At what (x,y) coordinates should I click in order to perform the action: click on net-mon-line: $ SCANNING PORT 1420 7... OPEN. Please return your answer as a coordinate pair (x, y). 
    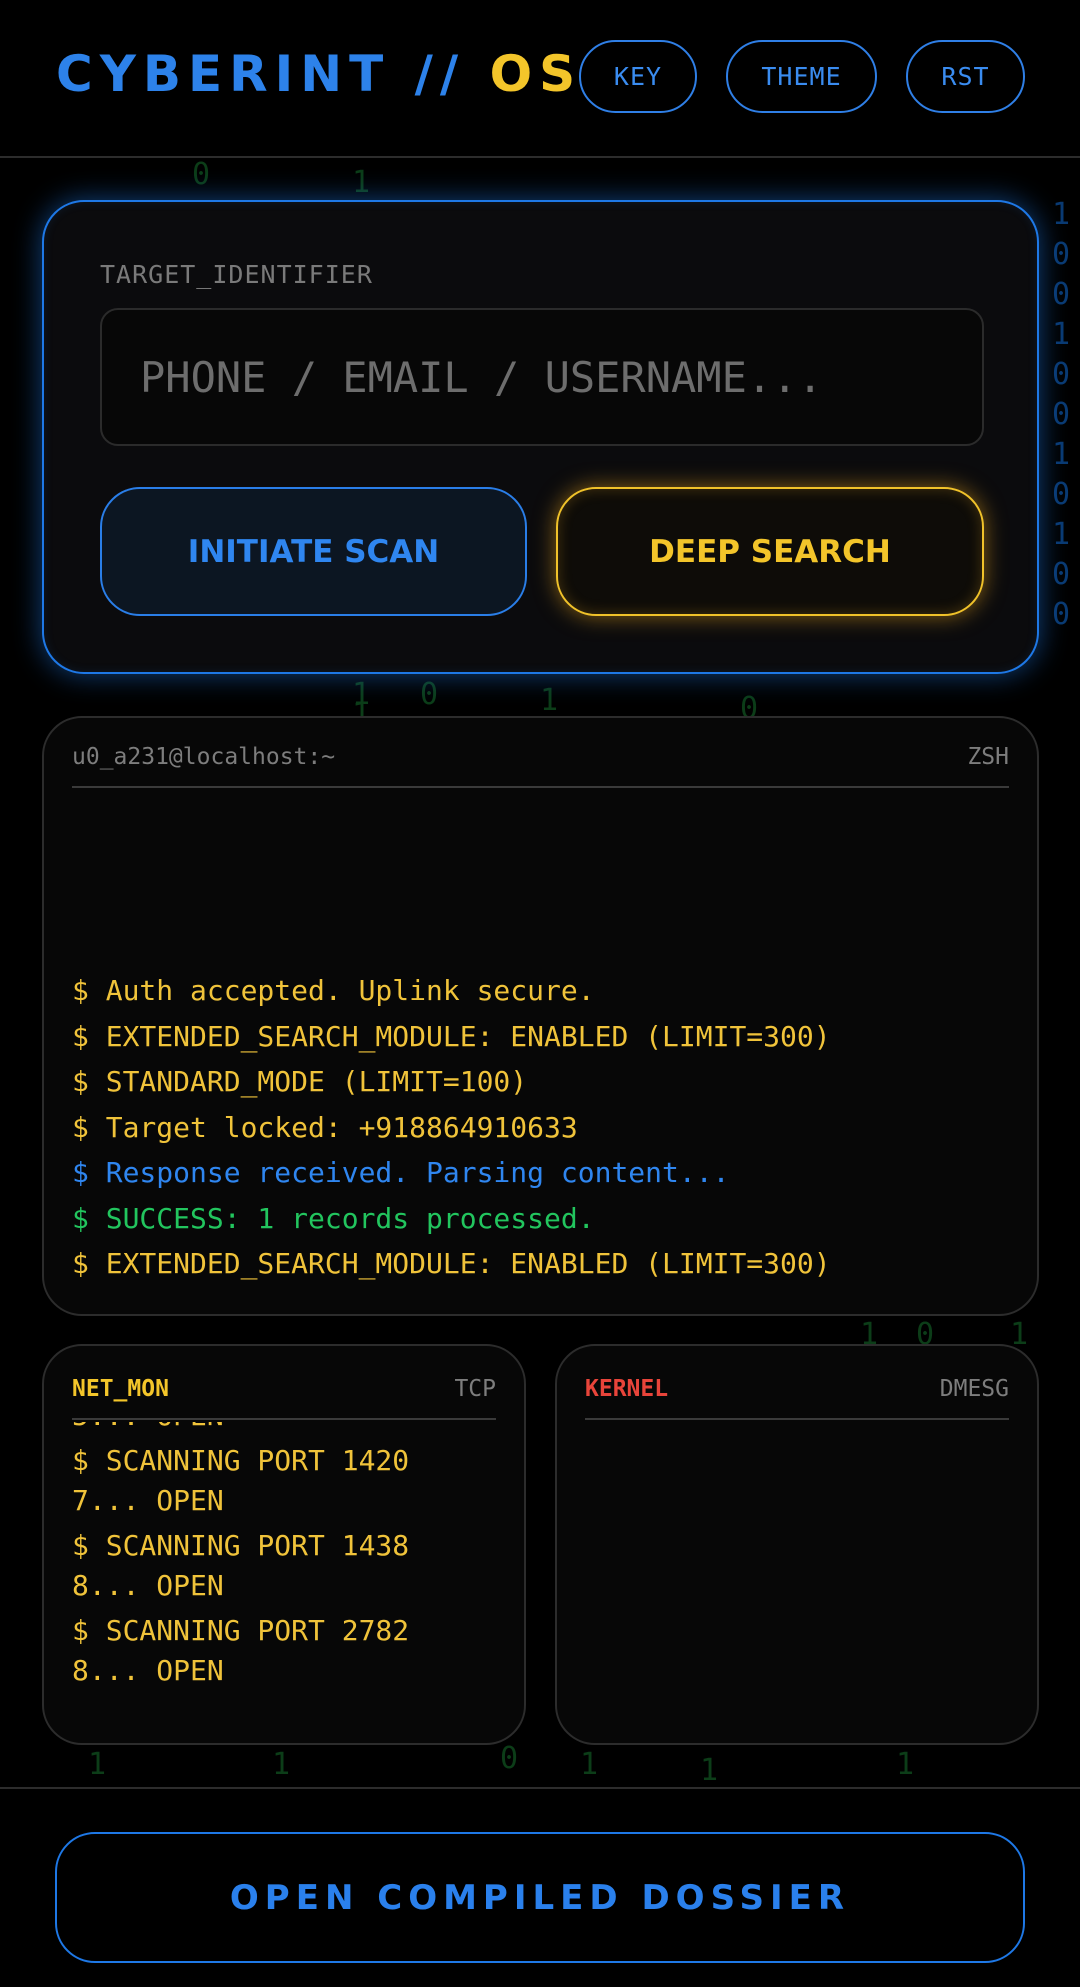
    Looking at the image, I should click on (241, 1480).